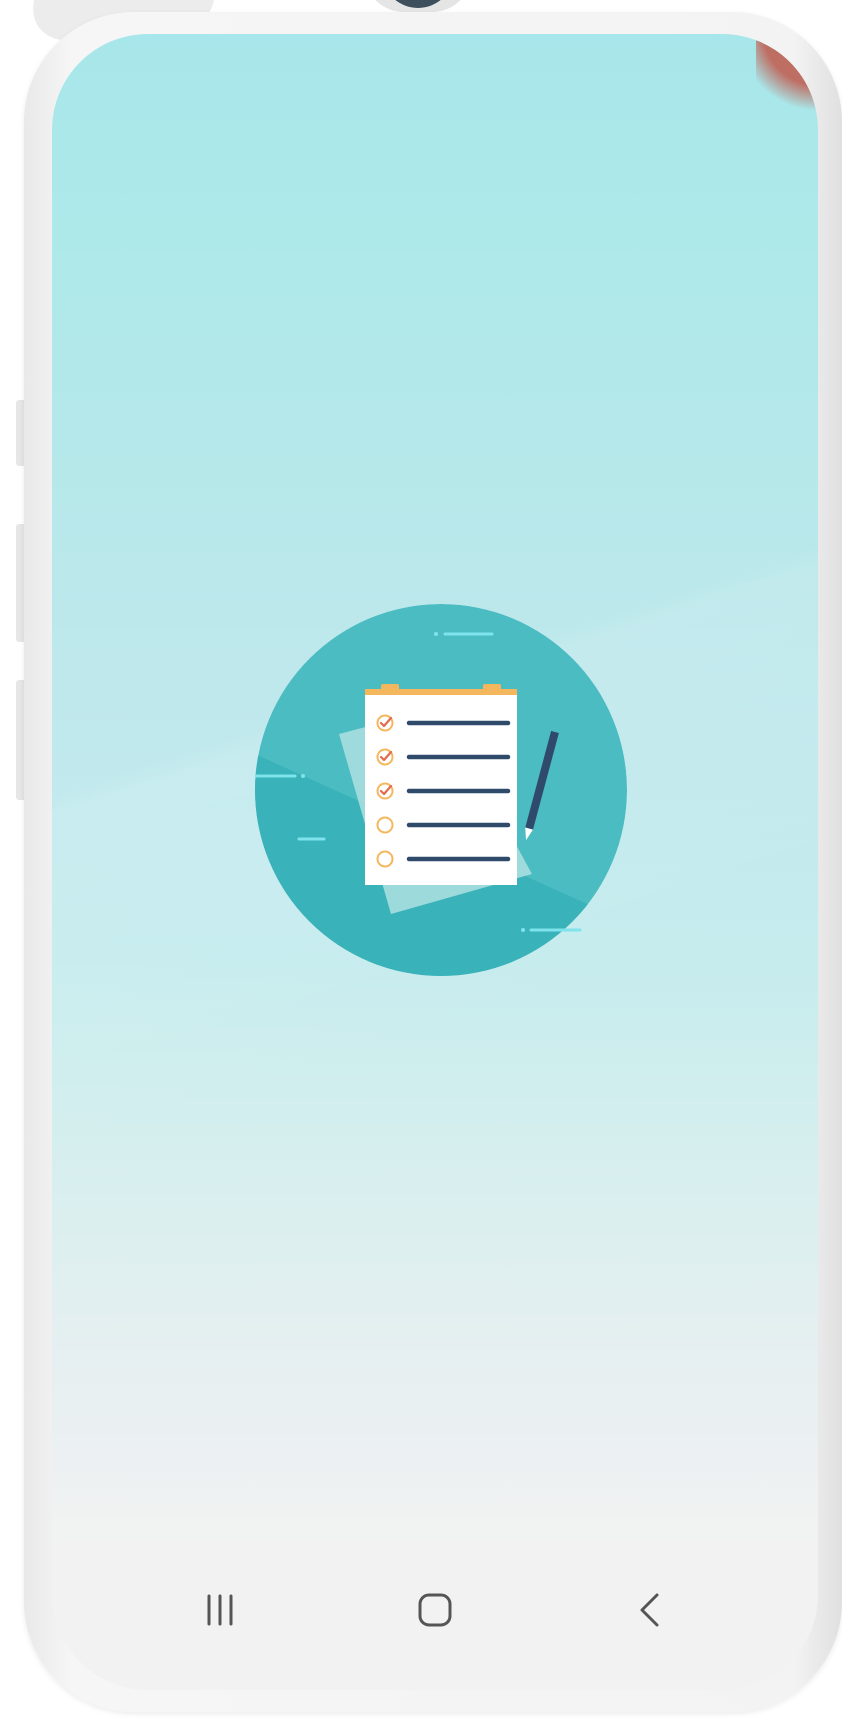 This screenshot has height=1718, width=842. I want to click on recents-icon, so click(220, 1610).